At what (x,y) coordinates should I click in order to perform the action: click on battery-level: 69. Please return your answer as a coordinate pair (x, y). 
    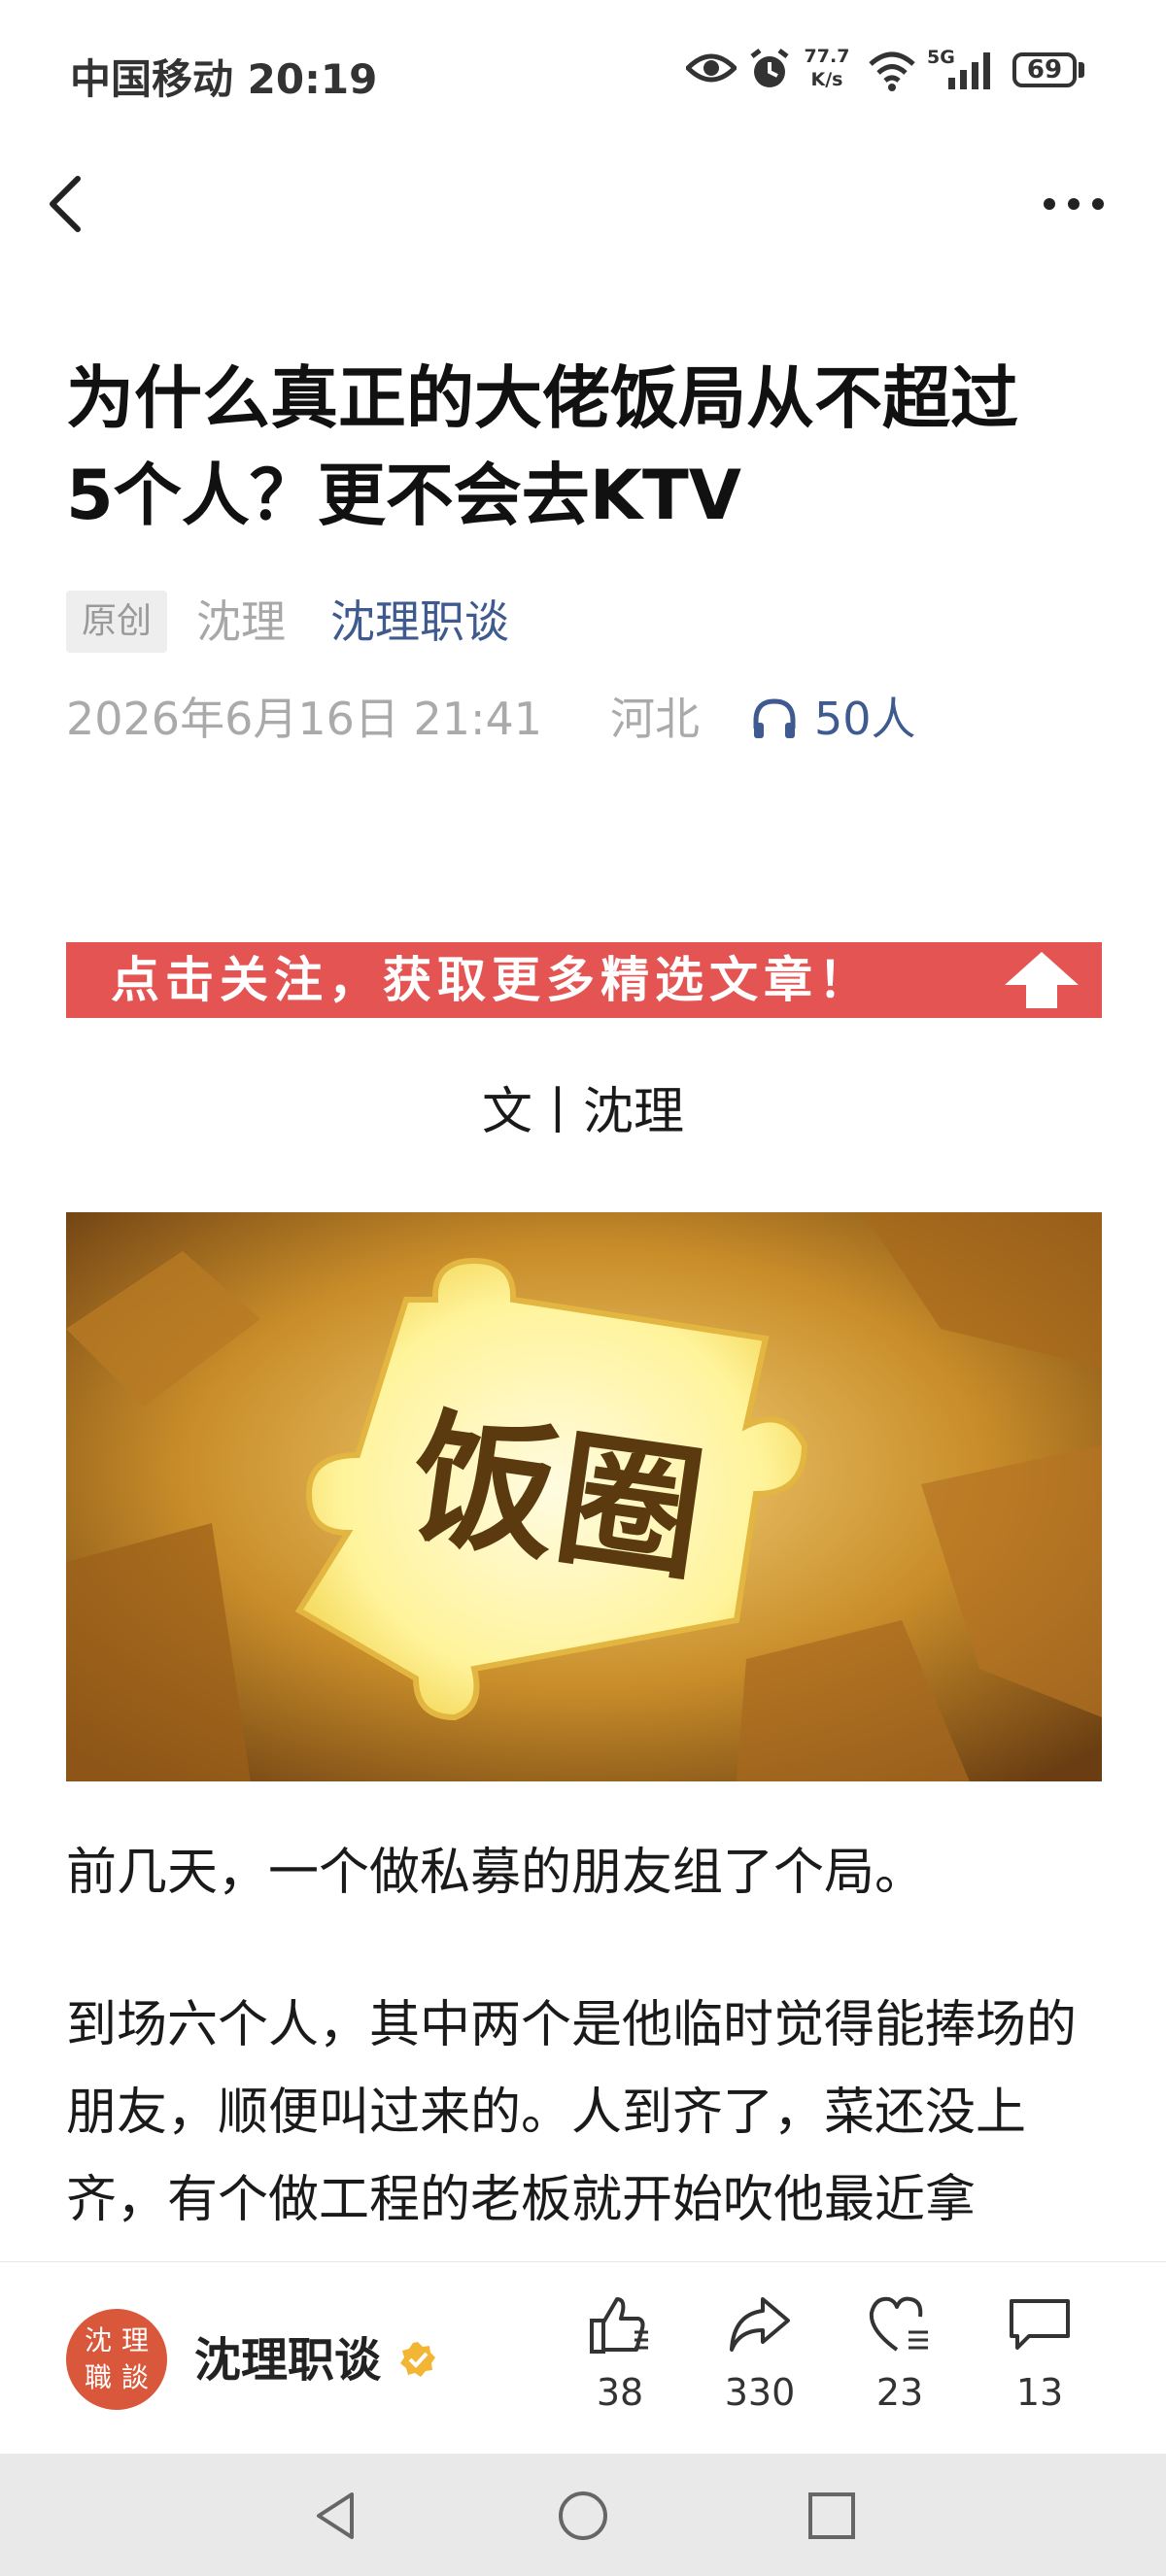
    Looking at the image, I should click on (1044, 70).